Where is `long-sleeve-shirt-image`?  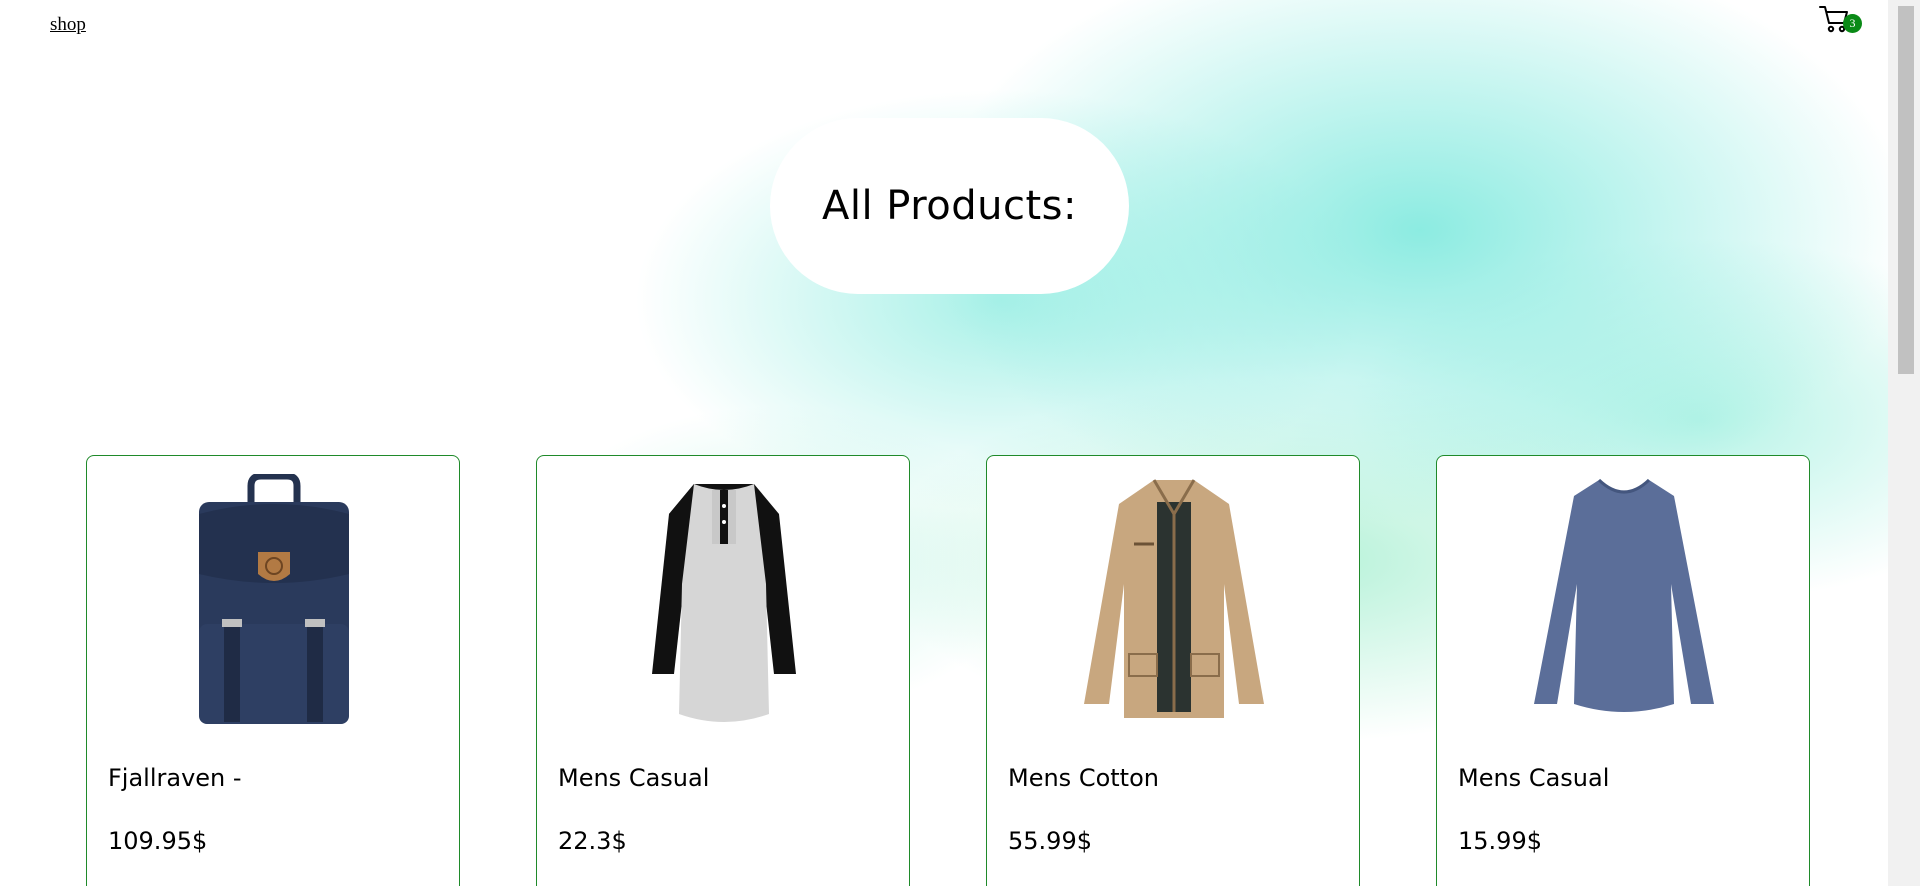
long-sleeve-shirt-image is located at coordinates (1624, 595).